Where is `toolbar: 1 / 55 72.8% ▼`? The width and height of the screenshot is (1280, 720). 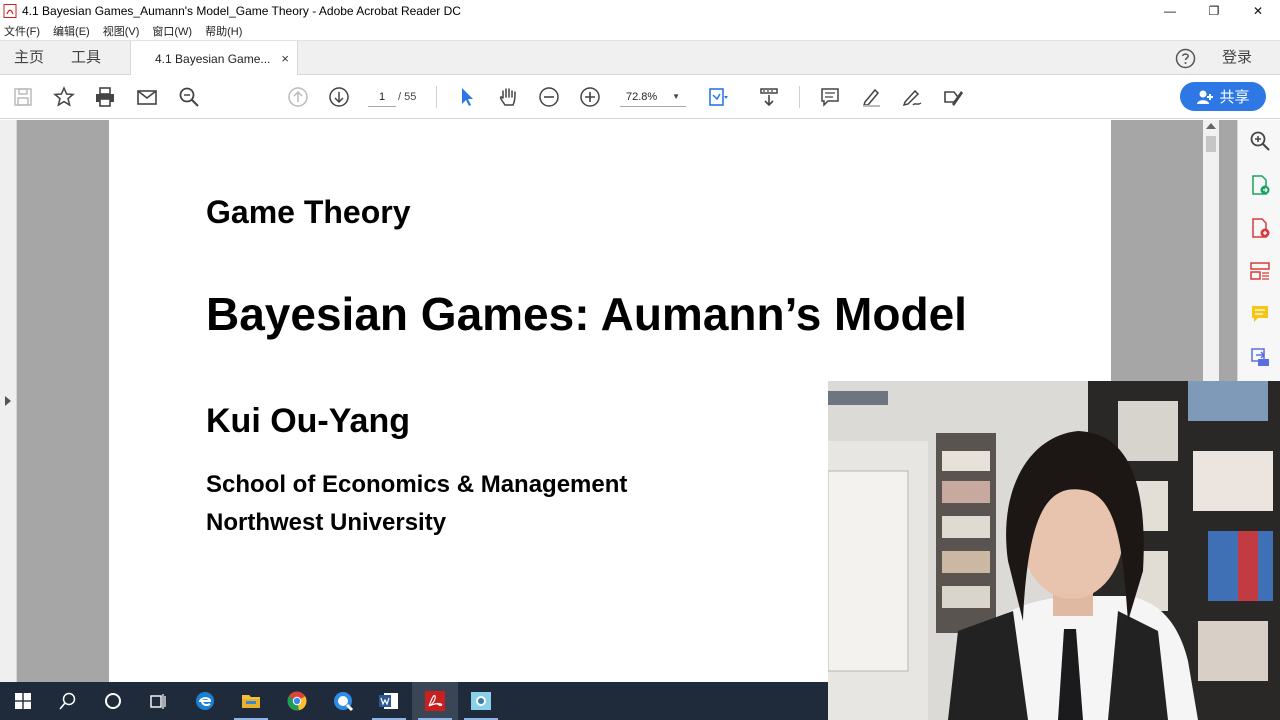 toolbar: 1 / 55 72.8% ▼ is located at coordinates (640, 97).